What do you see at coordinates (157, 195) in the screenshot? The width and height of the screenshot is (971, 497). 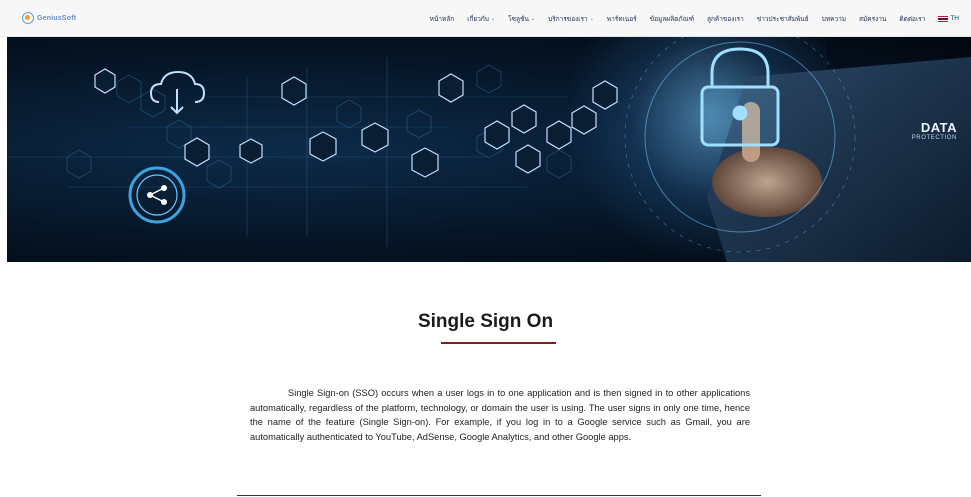 I see `share-icon` at bounding box center [157, 195].